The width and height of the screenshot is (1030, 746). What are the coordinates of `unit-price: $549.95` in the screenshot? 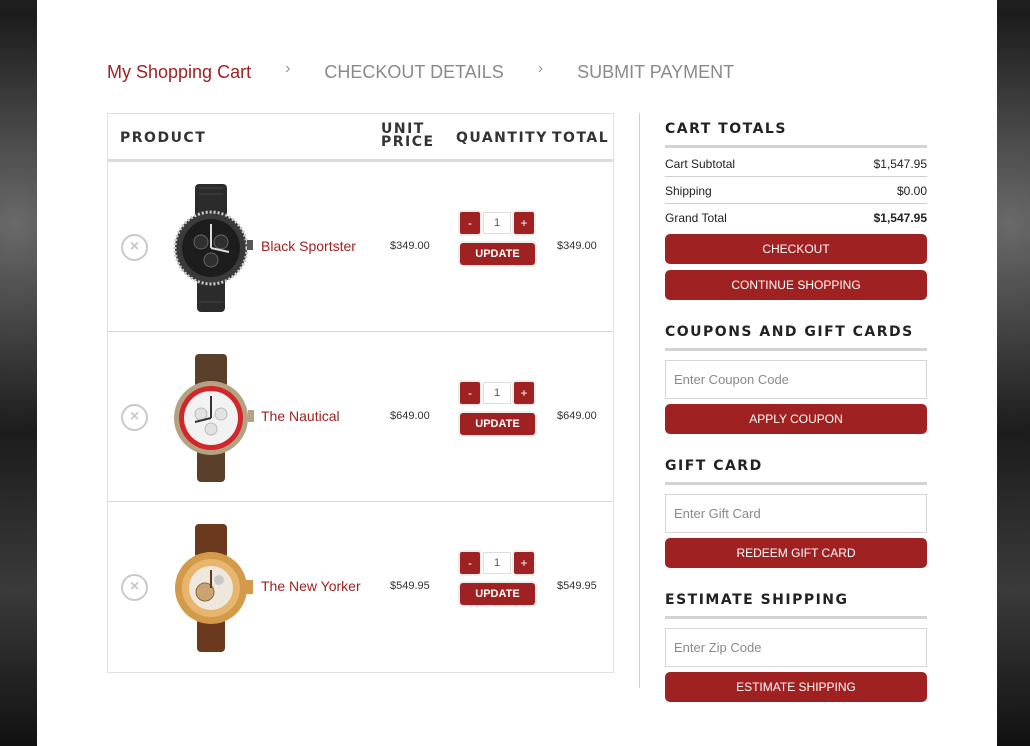 It's located at (410, 586).